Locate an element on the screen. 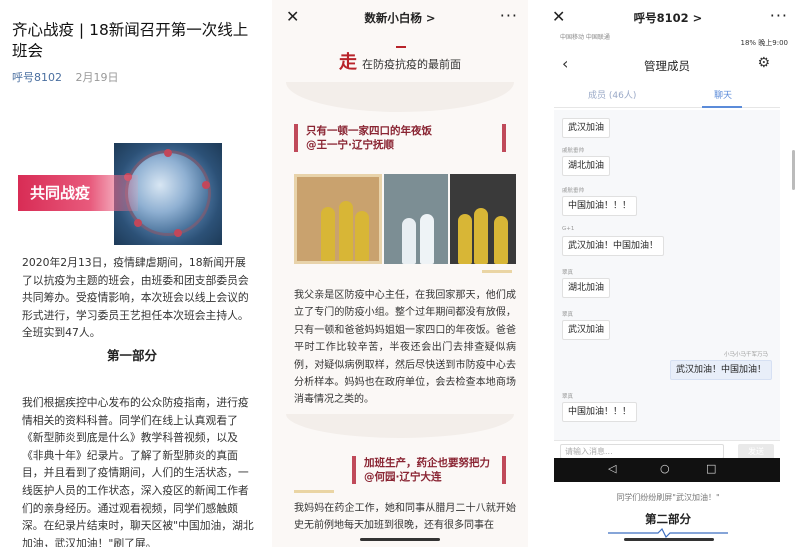 The width and height of the screenshot is (798, 547). publish-date: 2月19日 is located at coordinates (97, 77).